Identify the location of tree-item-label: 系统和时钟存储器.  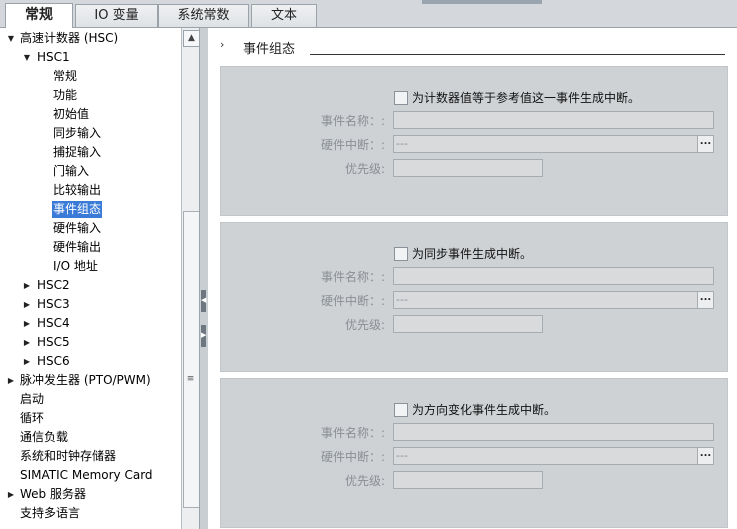
(68, 456).